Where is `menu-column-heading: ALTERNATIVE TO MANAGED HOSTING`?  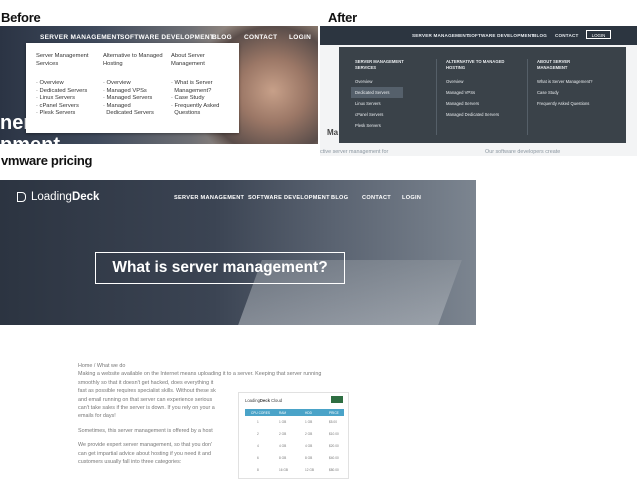
menu-column-heading: ALTERNATIVE TO MANAGED HOSTING is located at coordinates (475, 64).